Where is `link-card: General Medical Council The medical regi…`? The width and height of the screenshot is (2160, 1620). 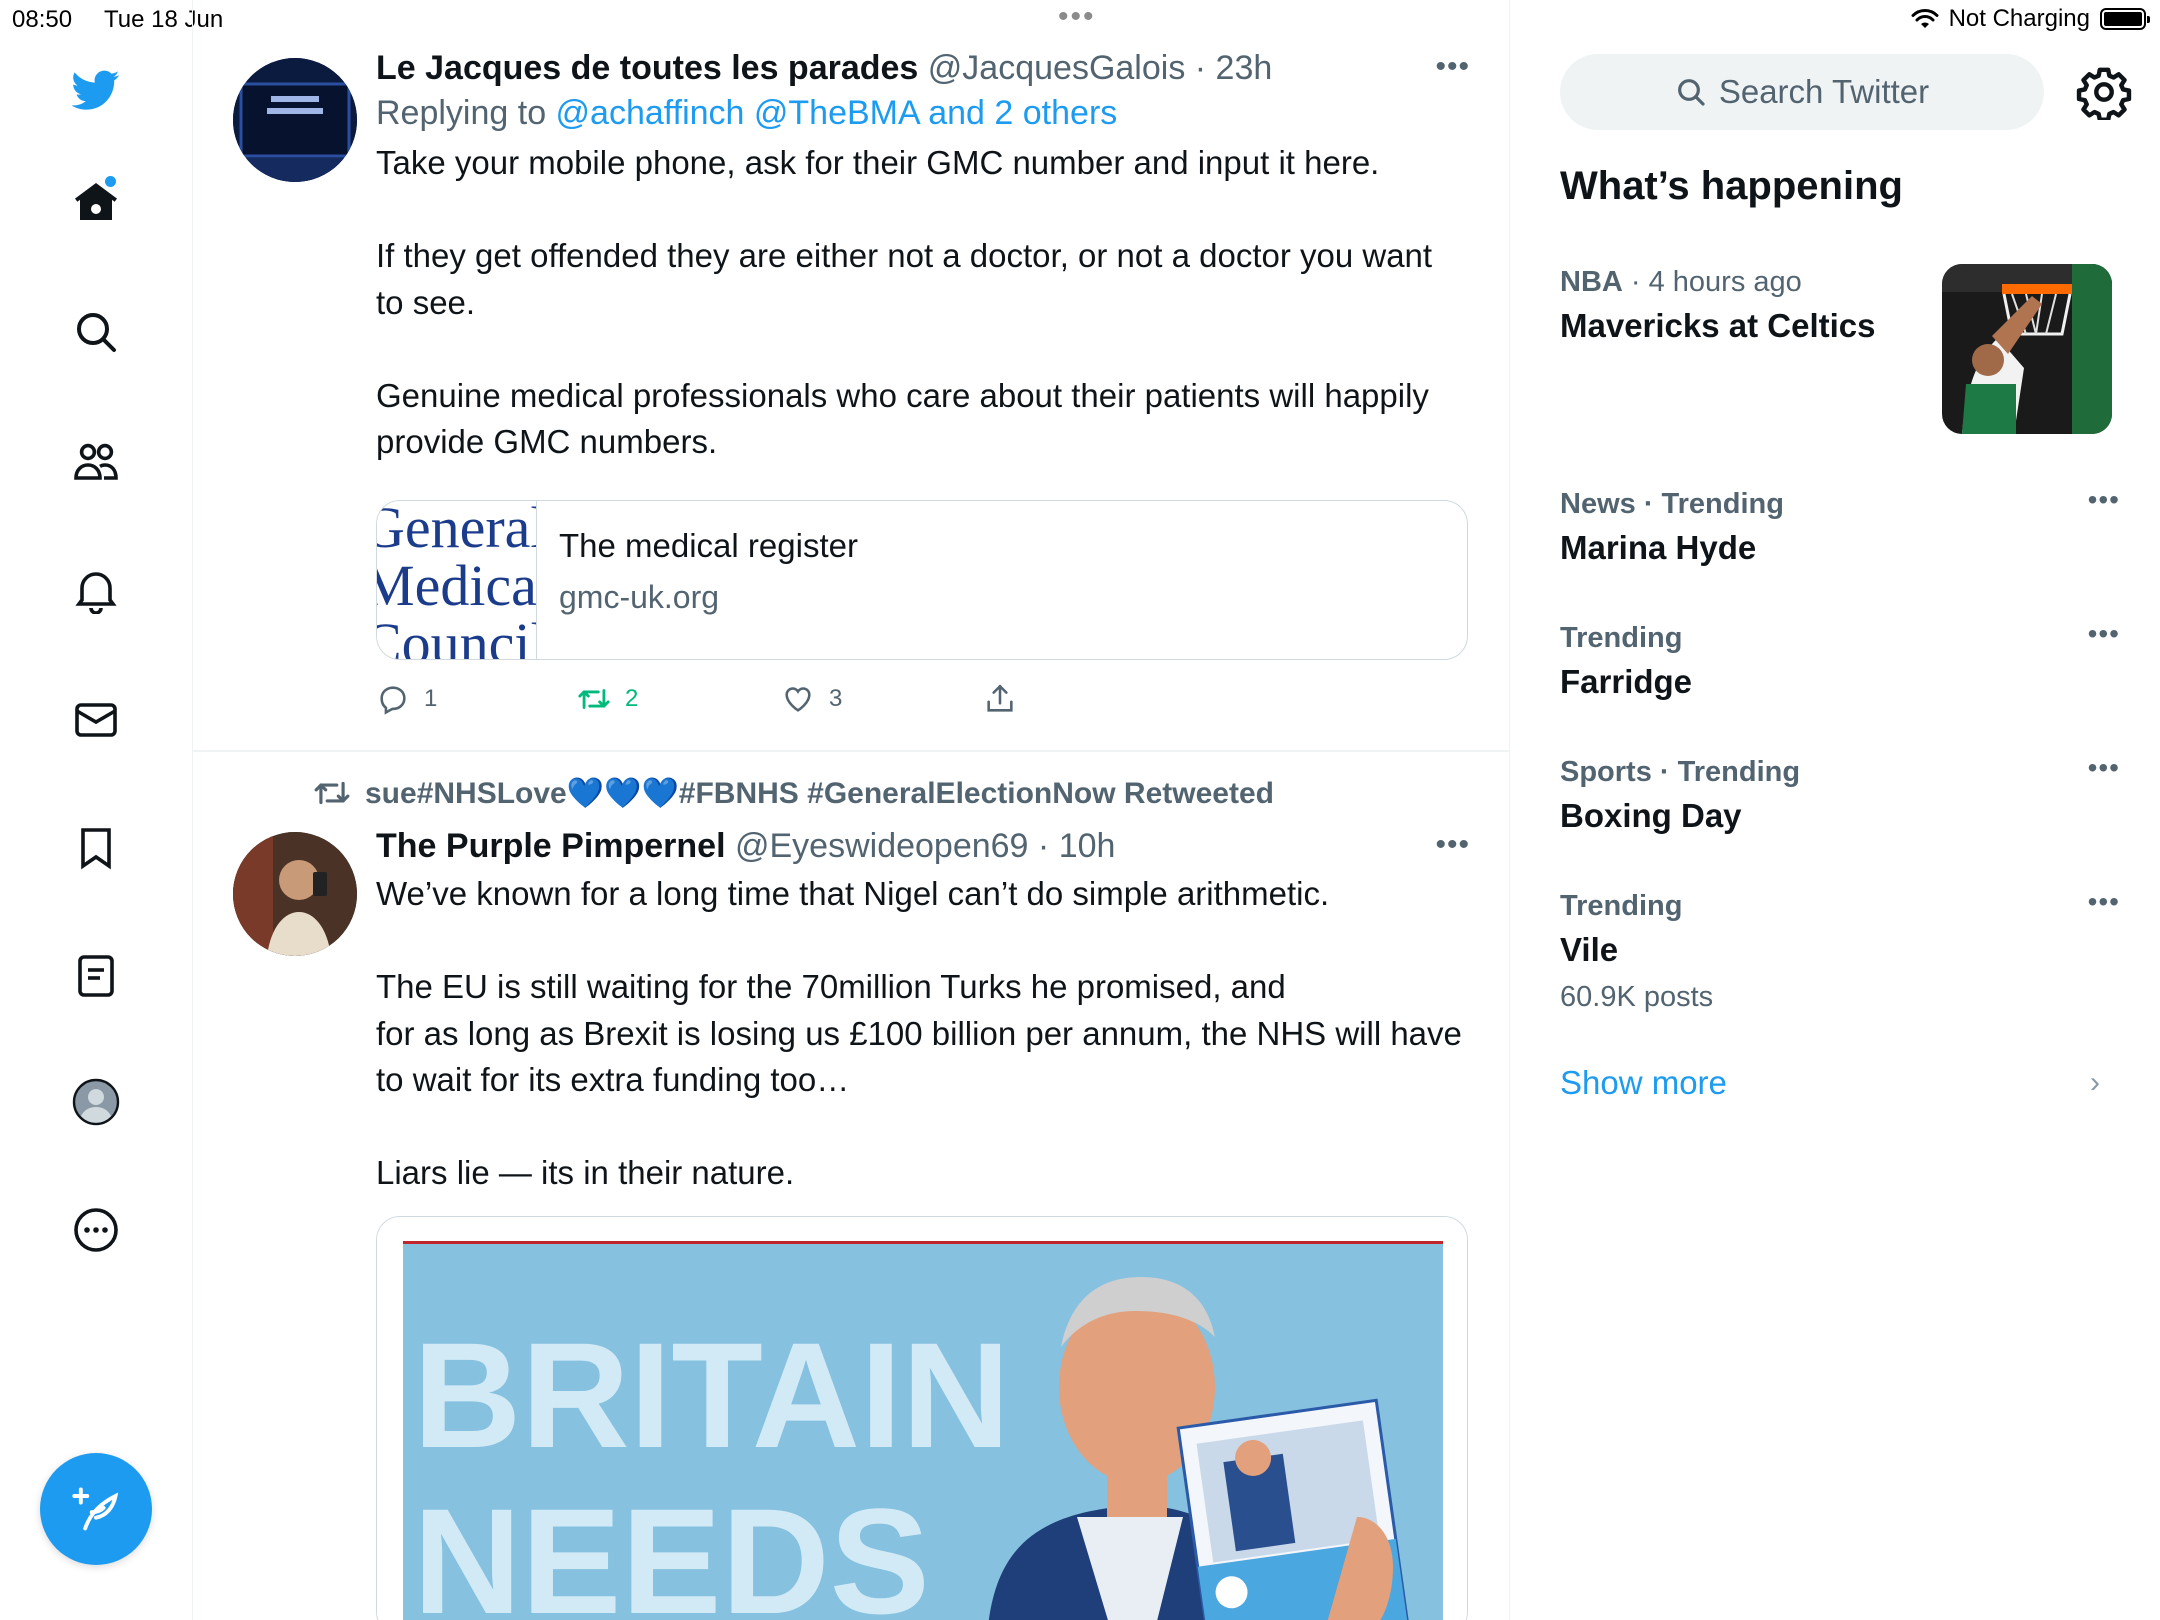
link-card: General Medical Council The medical regi… is located at coordinates (922, 580).